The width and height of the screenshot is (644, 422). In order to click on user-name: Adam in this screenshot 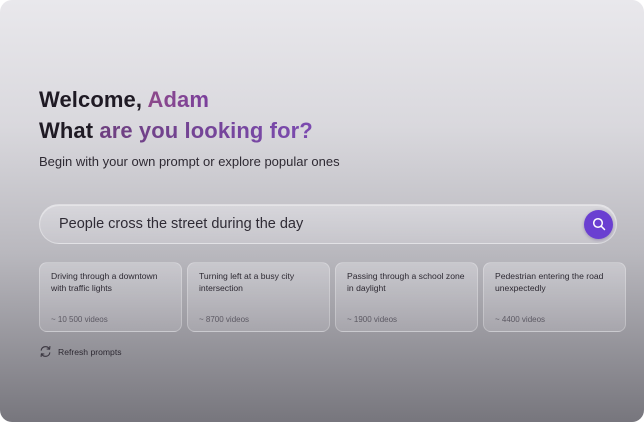, I will do `click(178, 99)`.